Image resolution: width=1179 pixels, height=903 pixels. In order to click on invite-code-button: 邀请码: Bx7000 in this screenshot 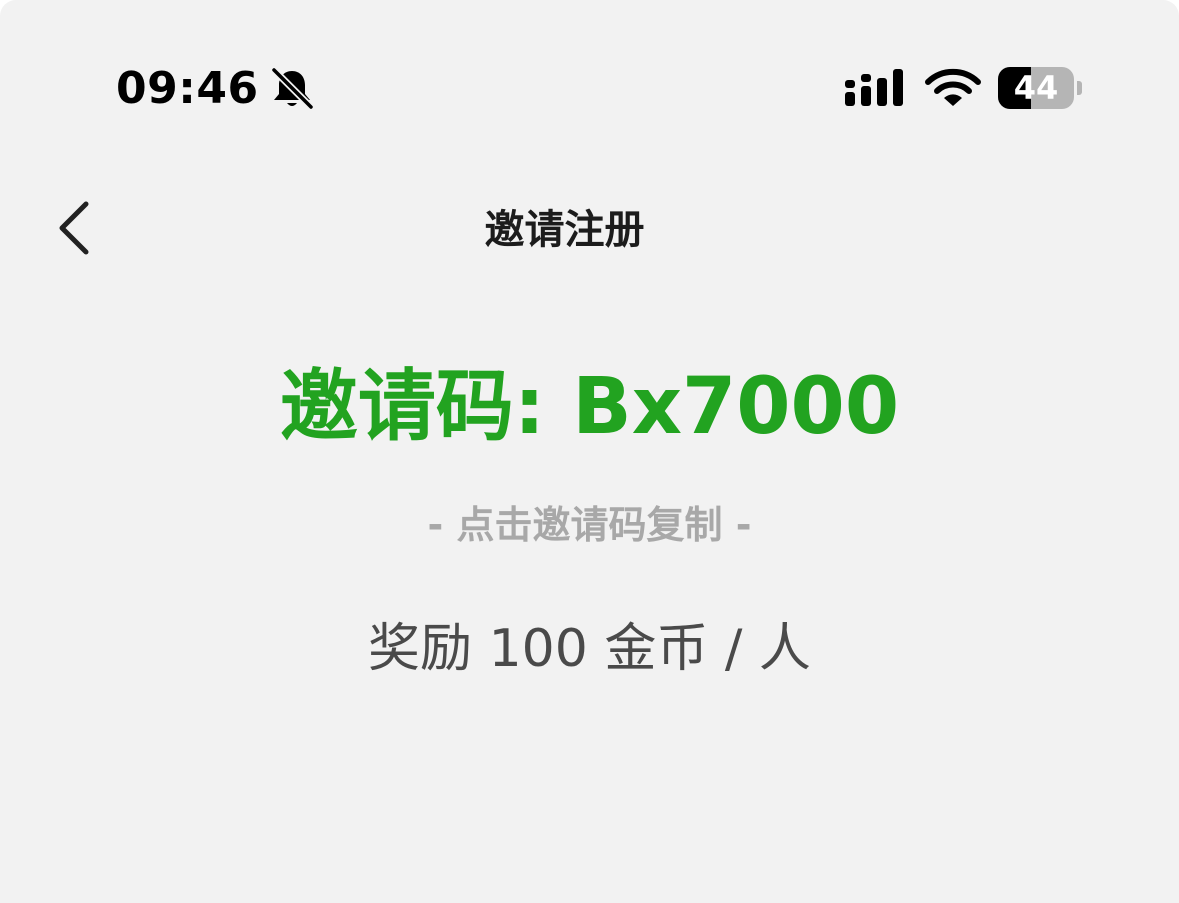, I will do `click(589, 407)`.